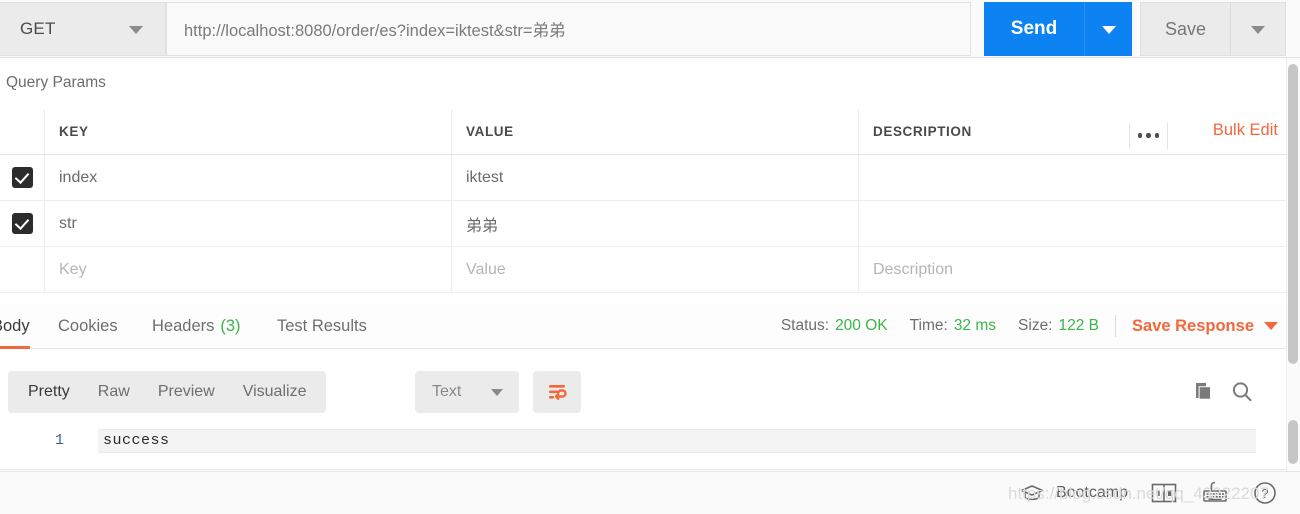 The image size is (1300, 514). I want to click on word-wrap-toggle, so click(557, 392).